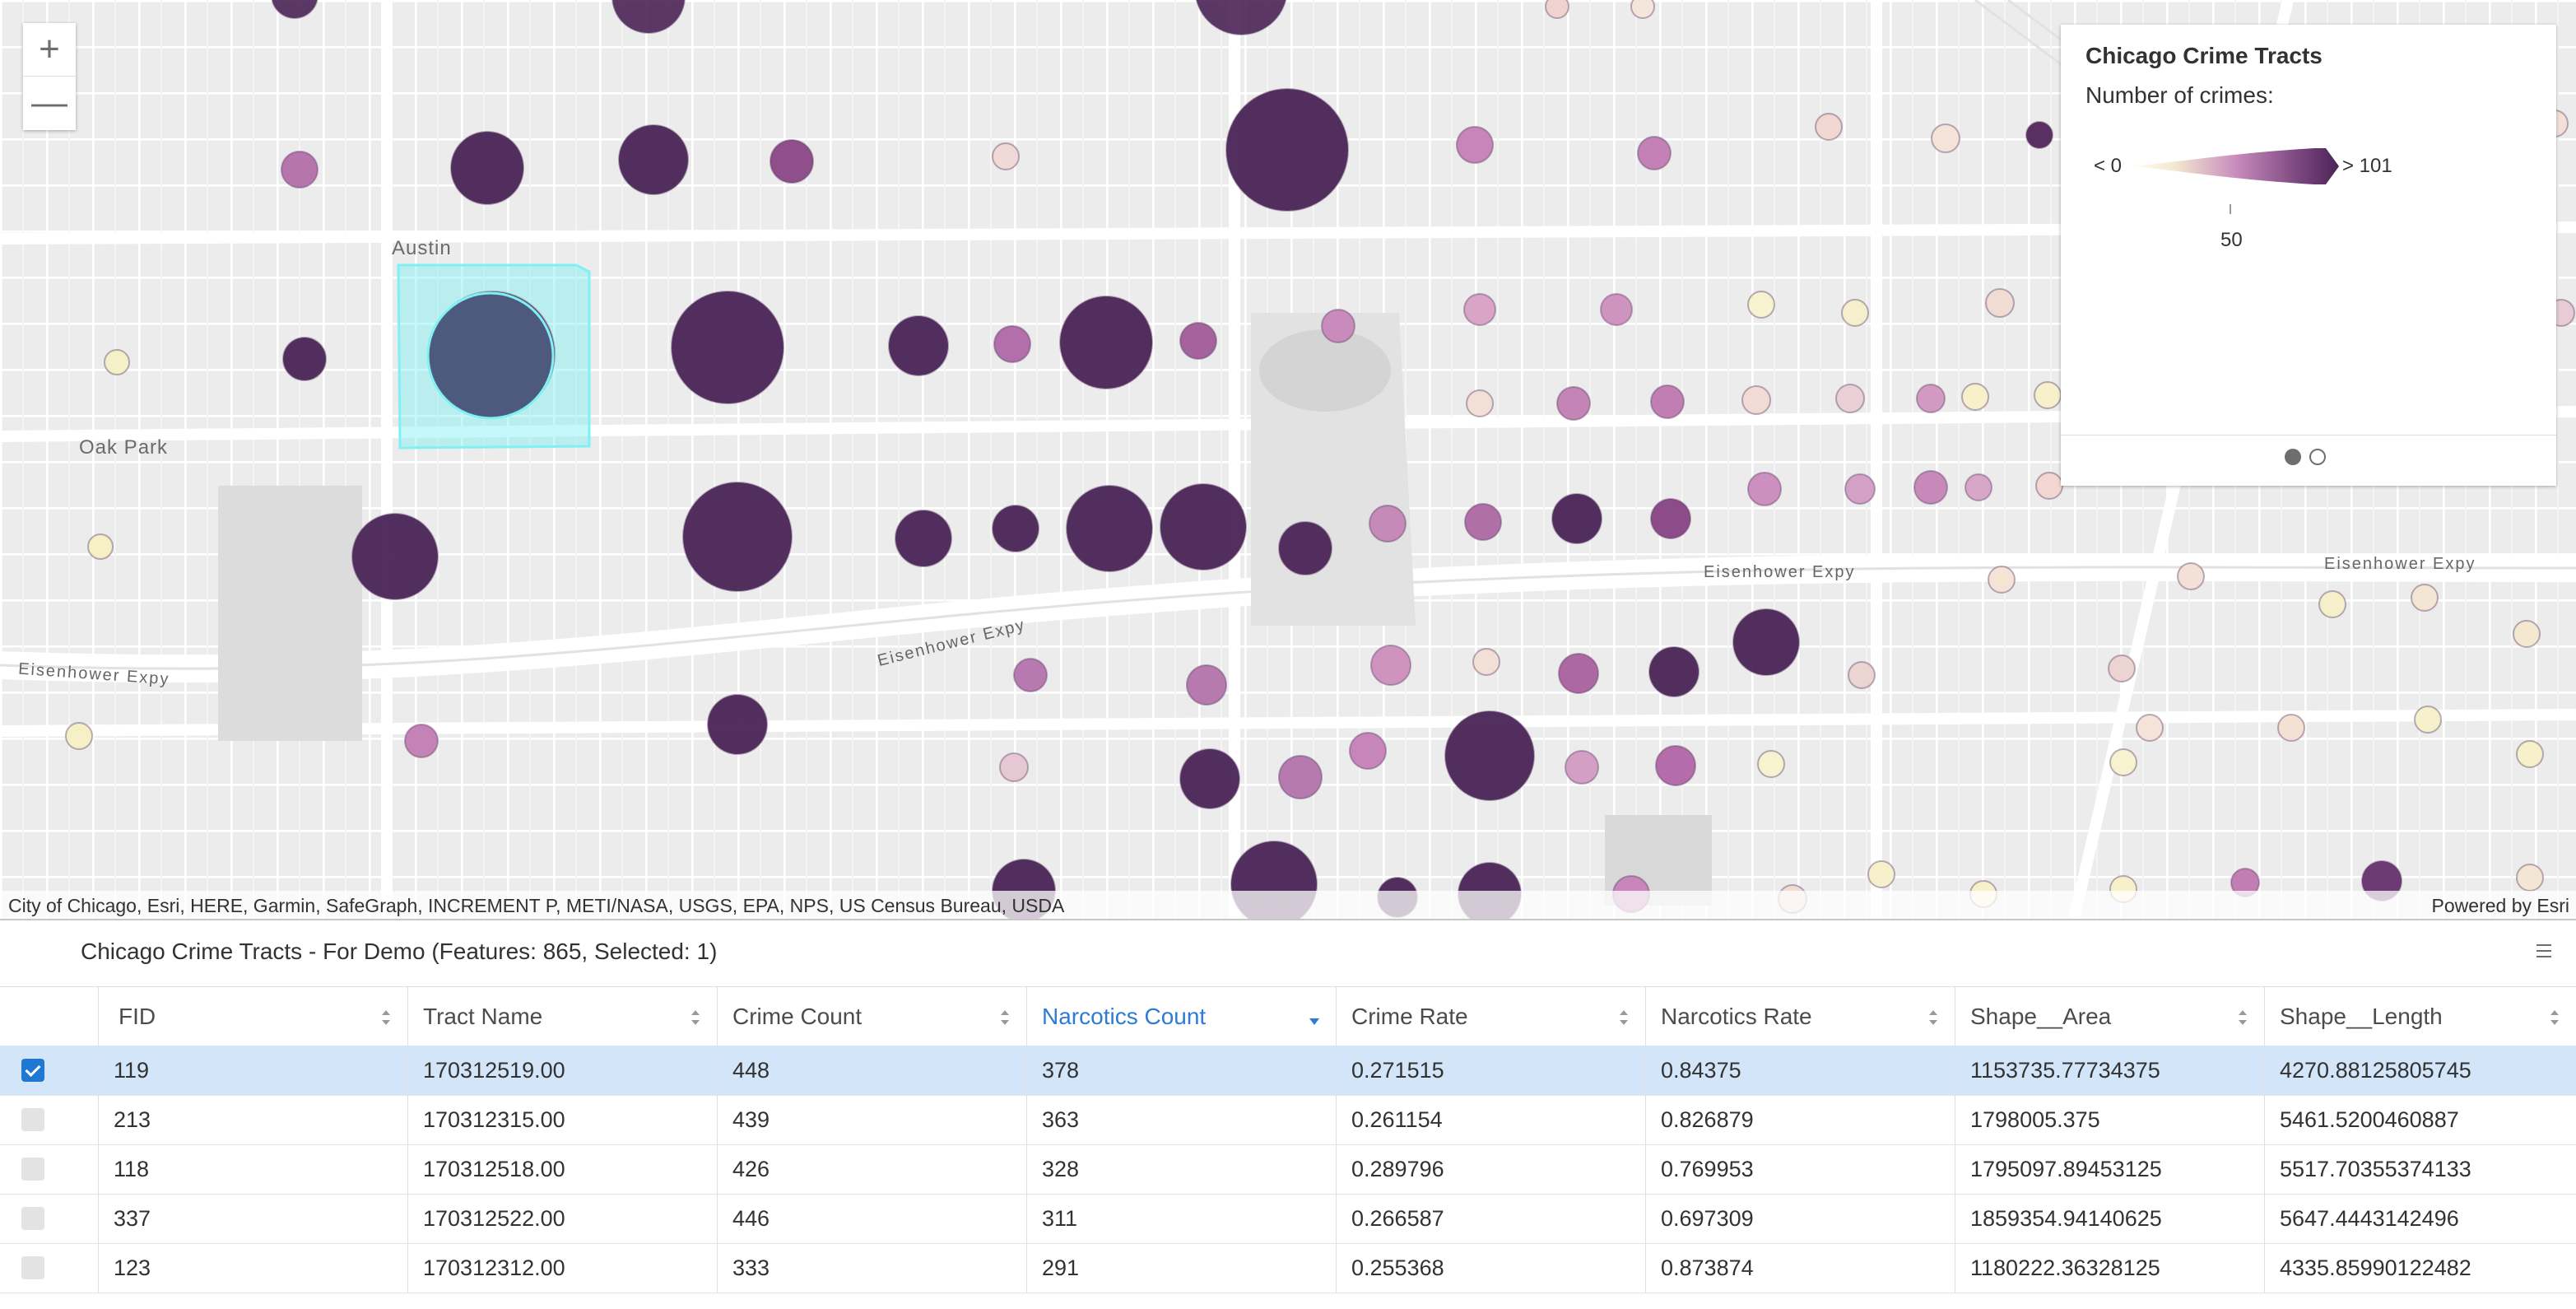 This screenshot has height=1309, width=2576. What do you see at coordinates (2420, 1120) in the screenshot?
I see `cell-shape-length: 5461.5200460887` at bounding box center [2420, 1120].